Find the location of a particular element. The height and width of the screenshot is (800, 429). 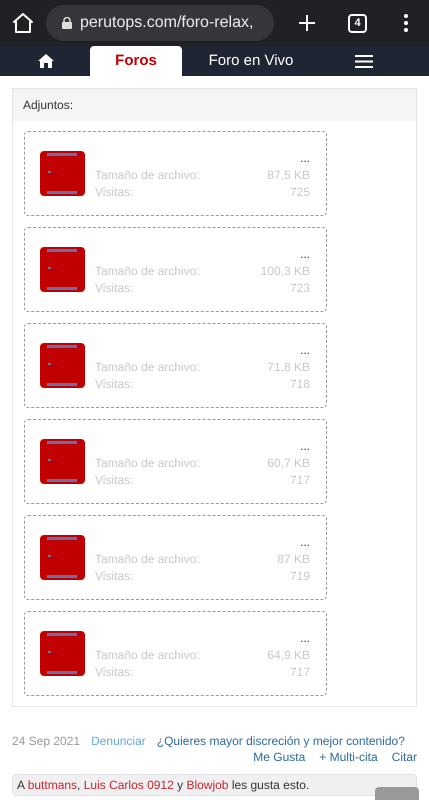

likes-text: A buttmans, Luis Carlos 0912 y Blowjob les gusta esto. is located at coordinates (214, 785).